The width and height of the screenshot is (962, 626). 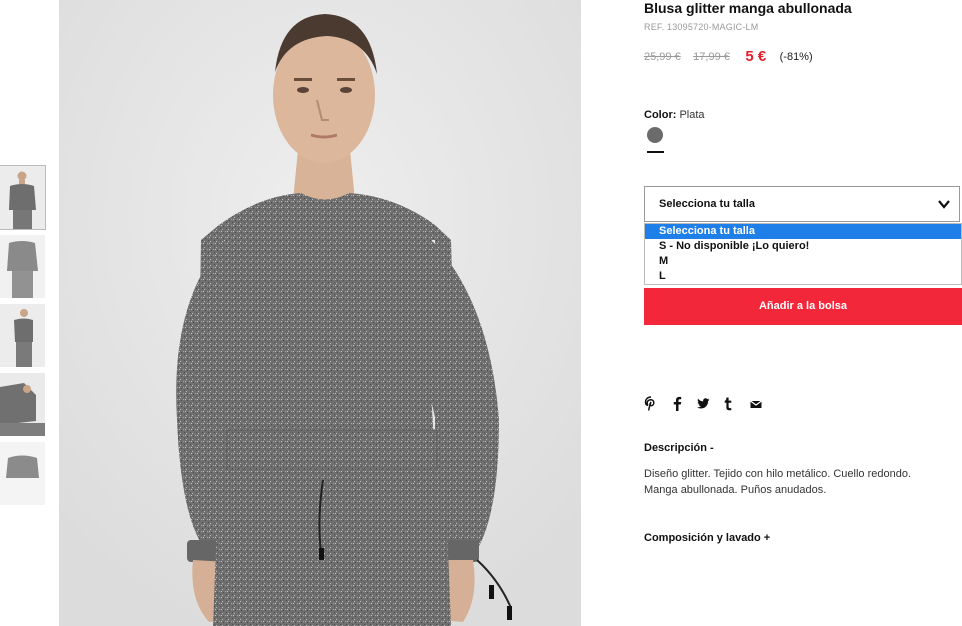 What do you see at coordinates (803, 231) in the screenshot?
I see `size-option-placeholder: Selecciona tu talla` at bounding box center [803, 231].